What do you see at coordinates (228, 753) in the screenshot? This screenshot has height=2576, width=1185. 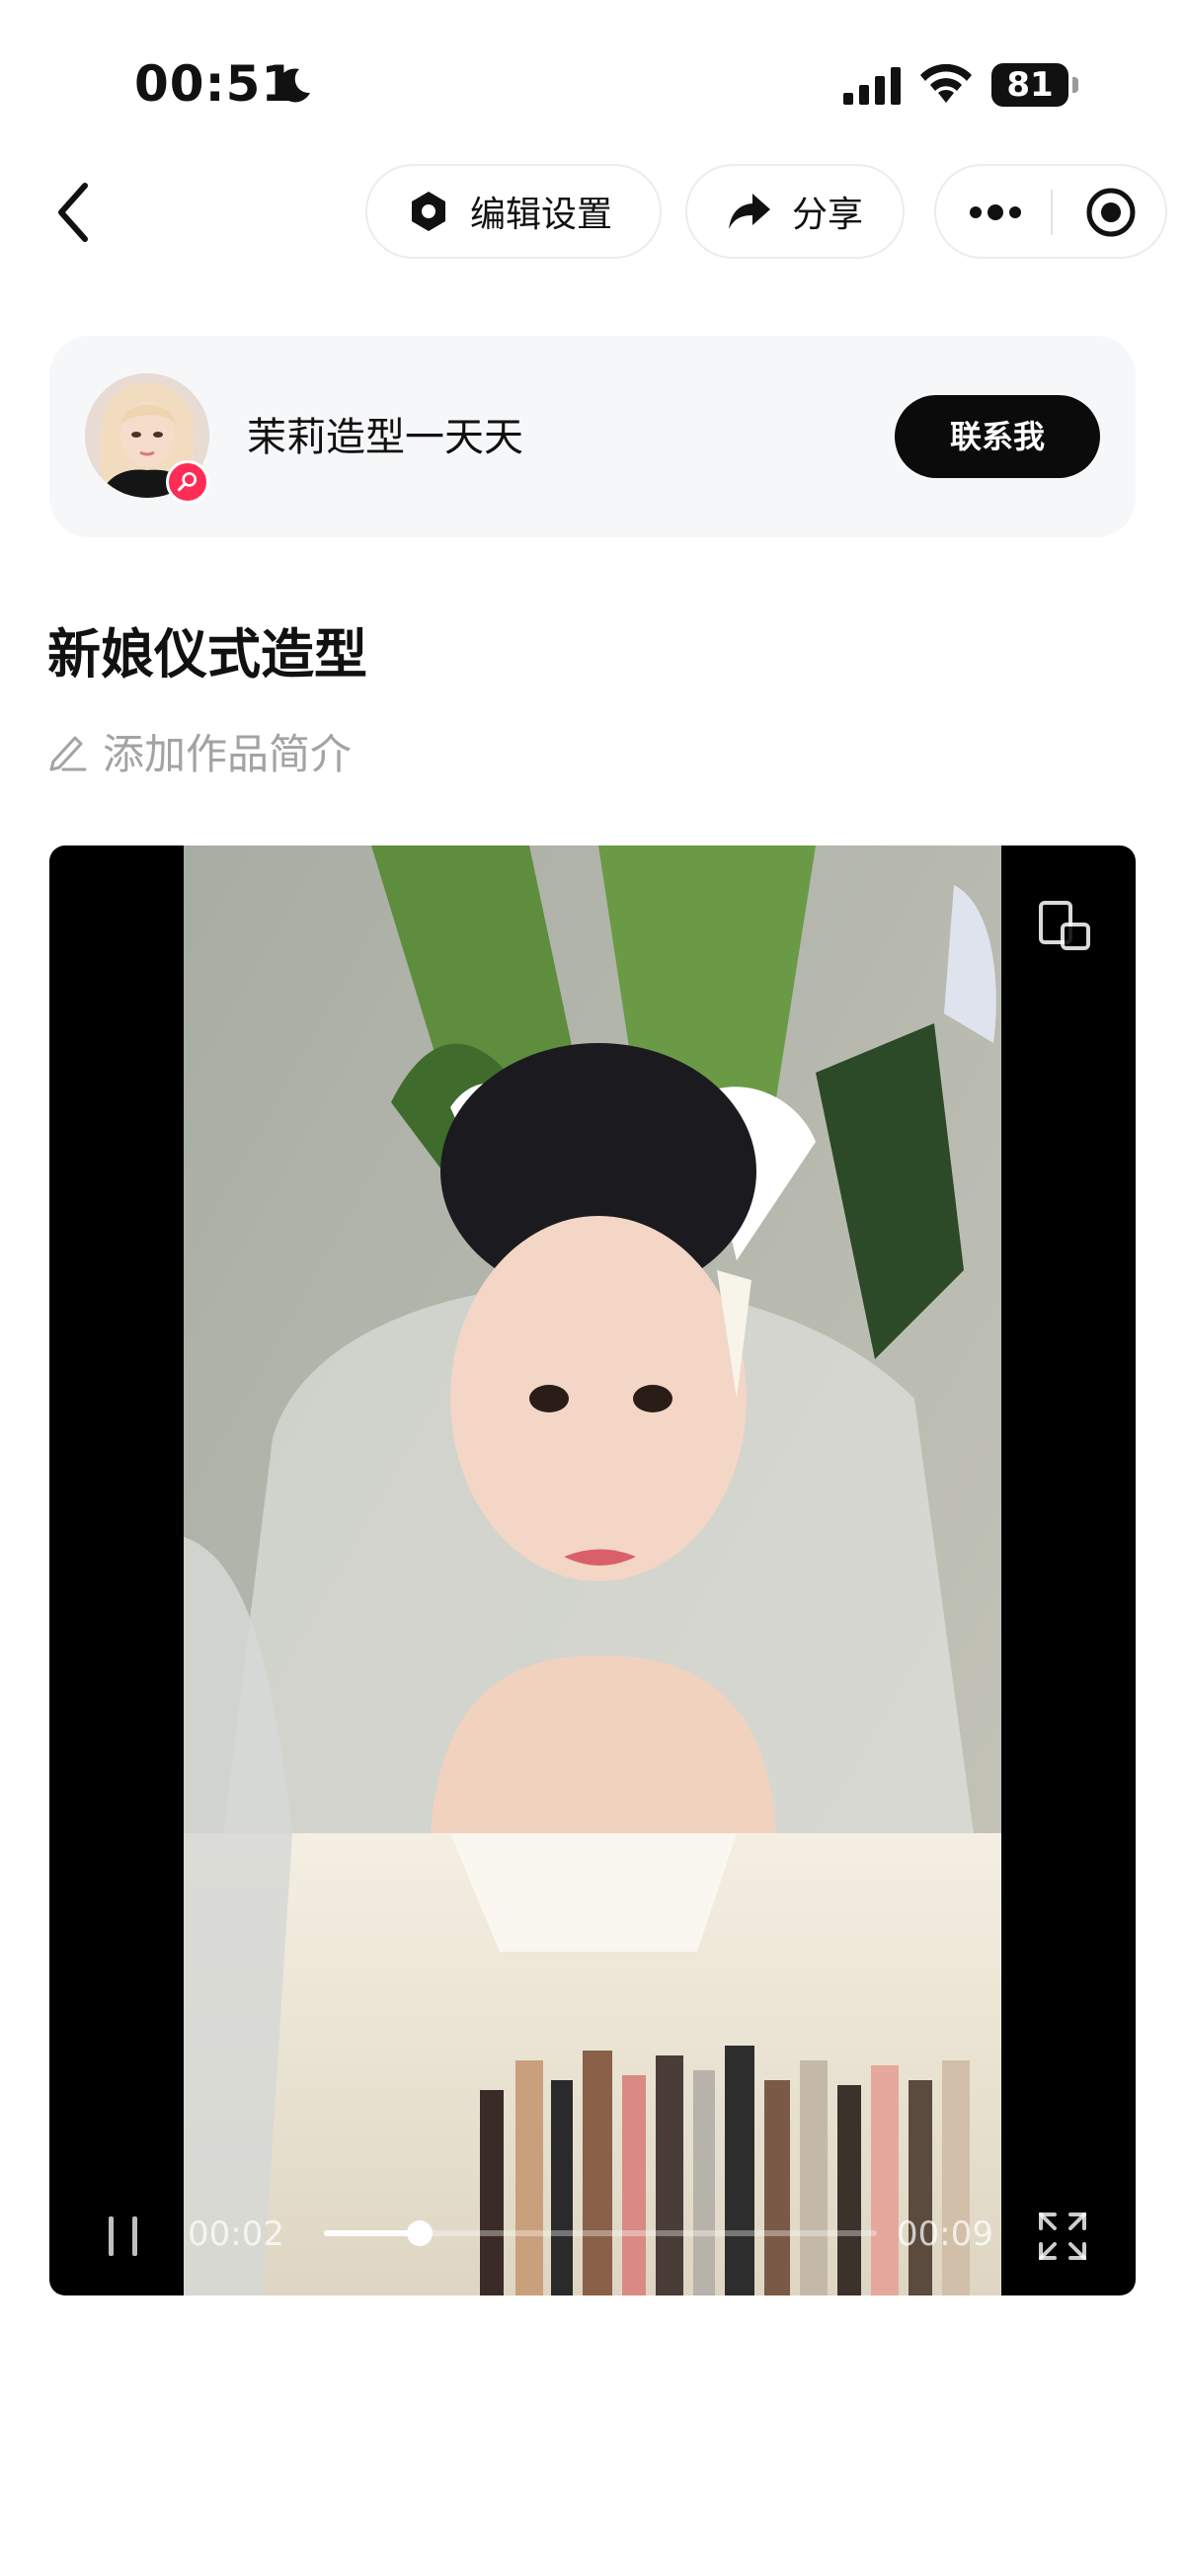 I see `add-intro-label: 添加作品简介` at bounding box center [228, 753].